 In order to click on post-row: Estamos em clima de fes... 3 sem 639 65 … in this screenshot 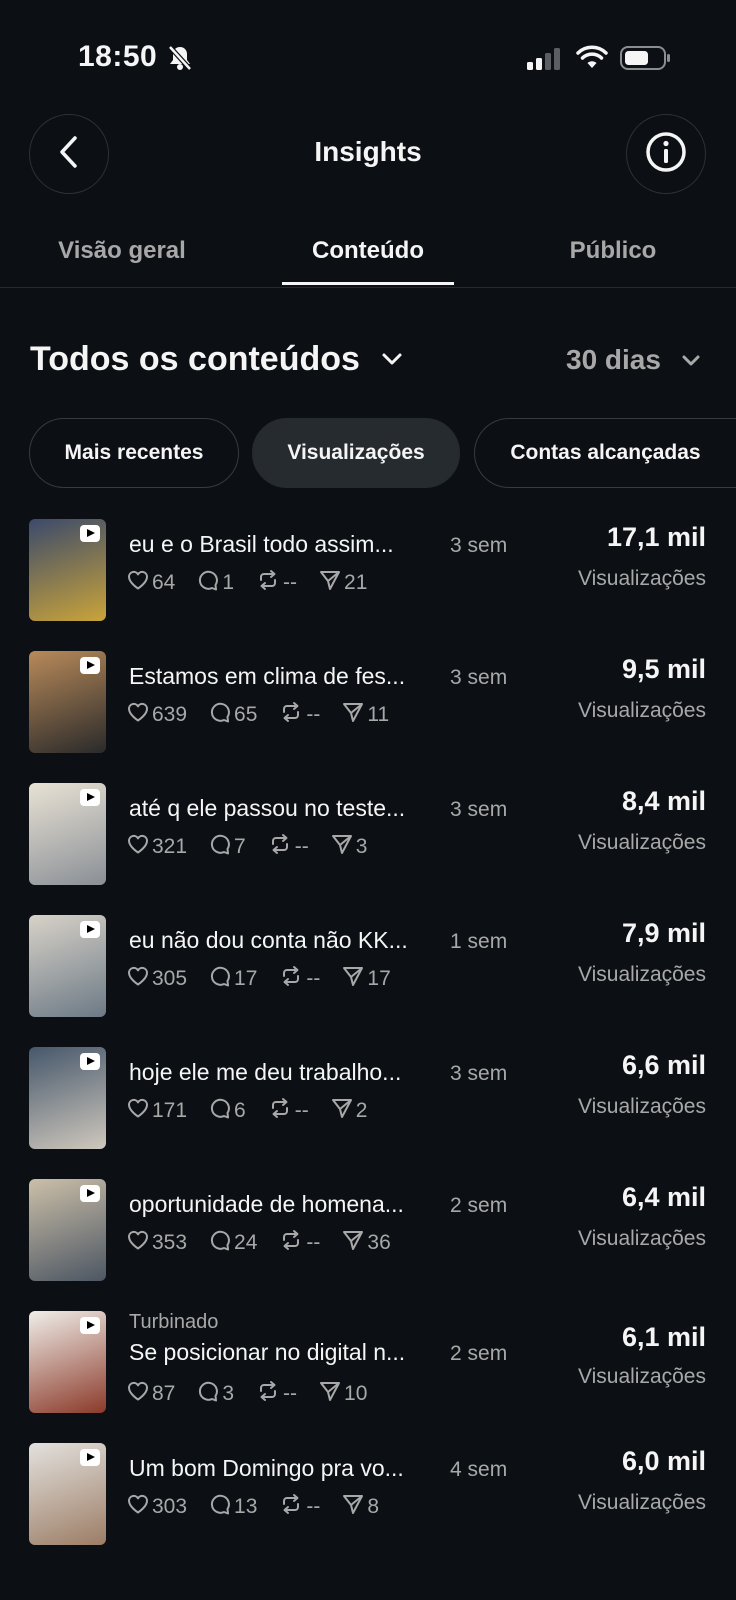, I will do `click(368, 711)`.